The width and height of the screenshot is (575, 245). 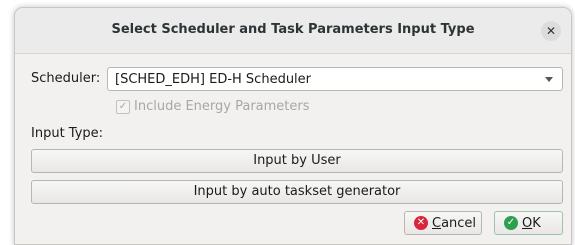 What do you see at coordinates (67, 133) in the screenshot?
I see `input-type-label: Input Type:` at bounding box center [67, 133].